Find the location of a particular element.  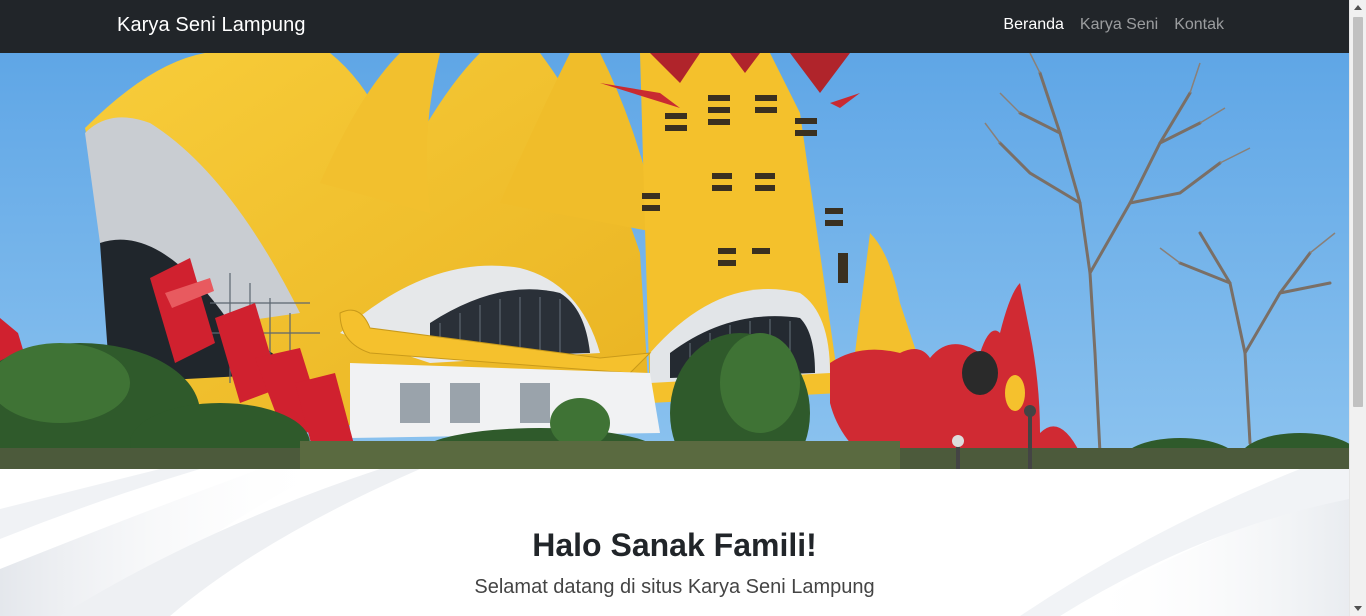

scroll-down-arrow-icon is located at coordinates (1358, 608).